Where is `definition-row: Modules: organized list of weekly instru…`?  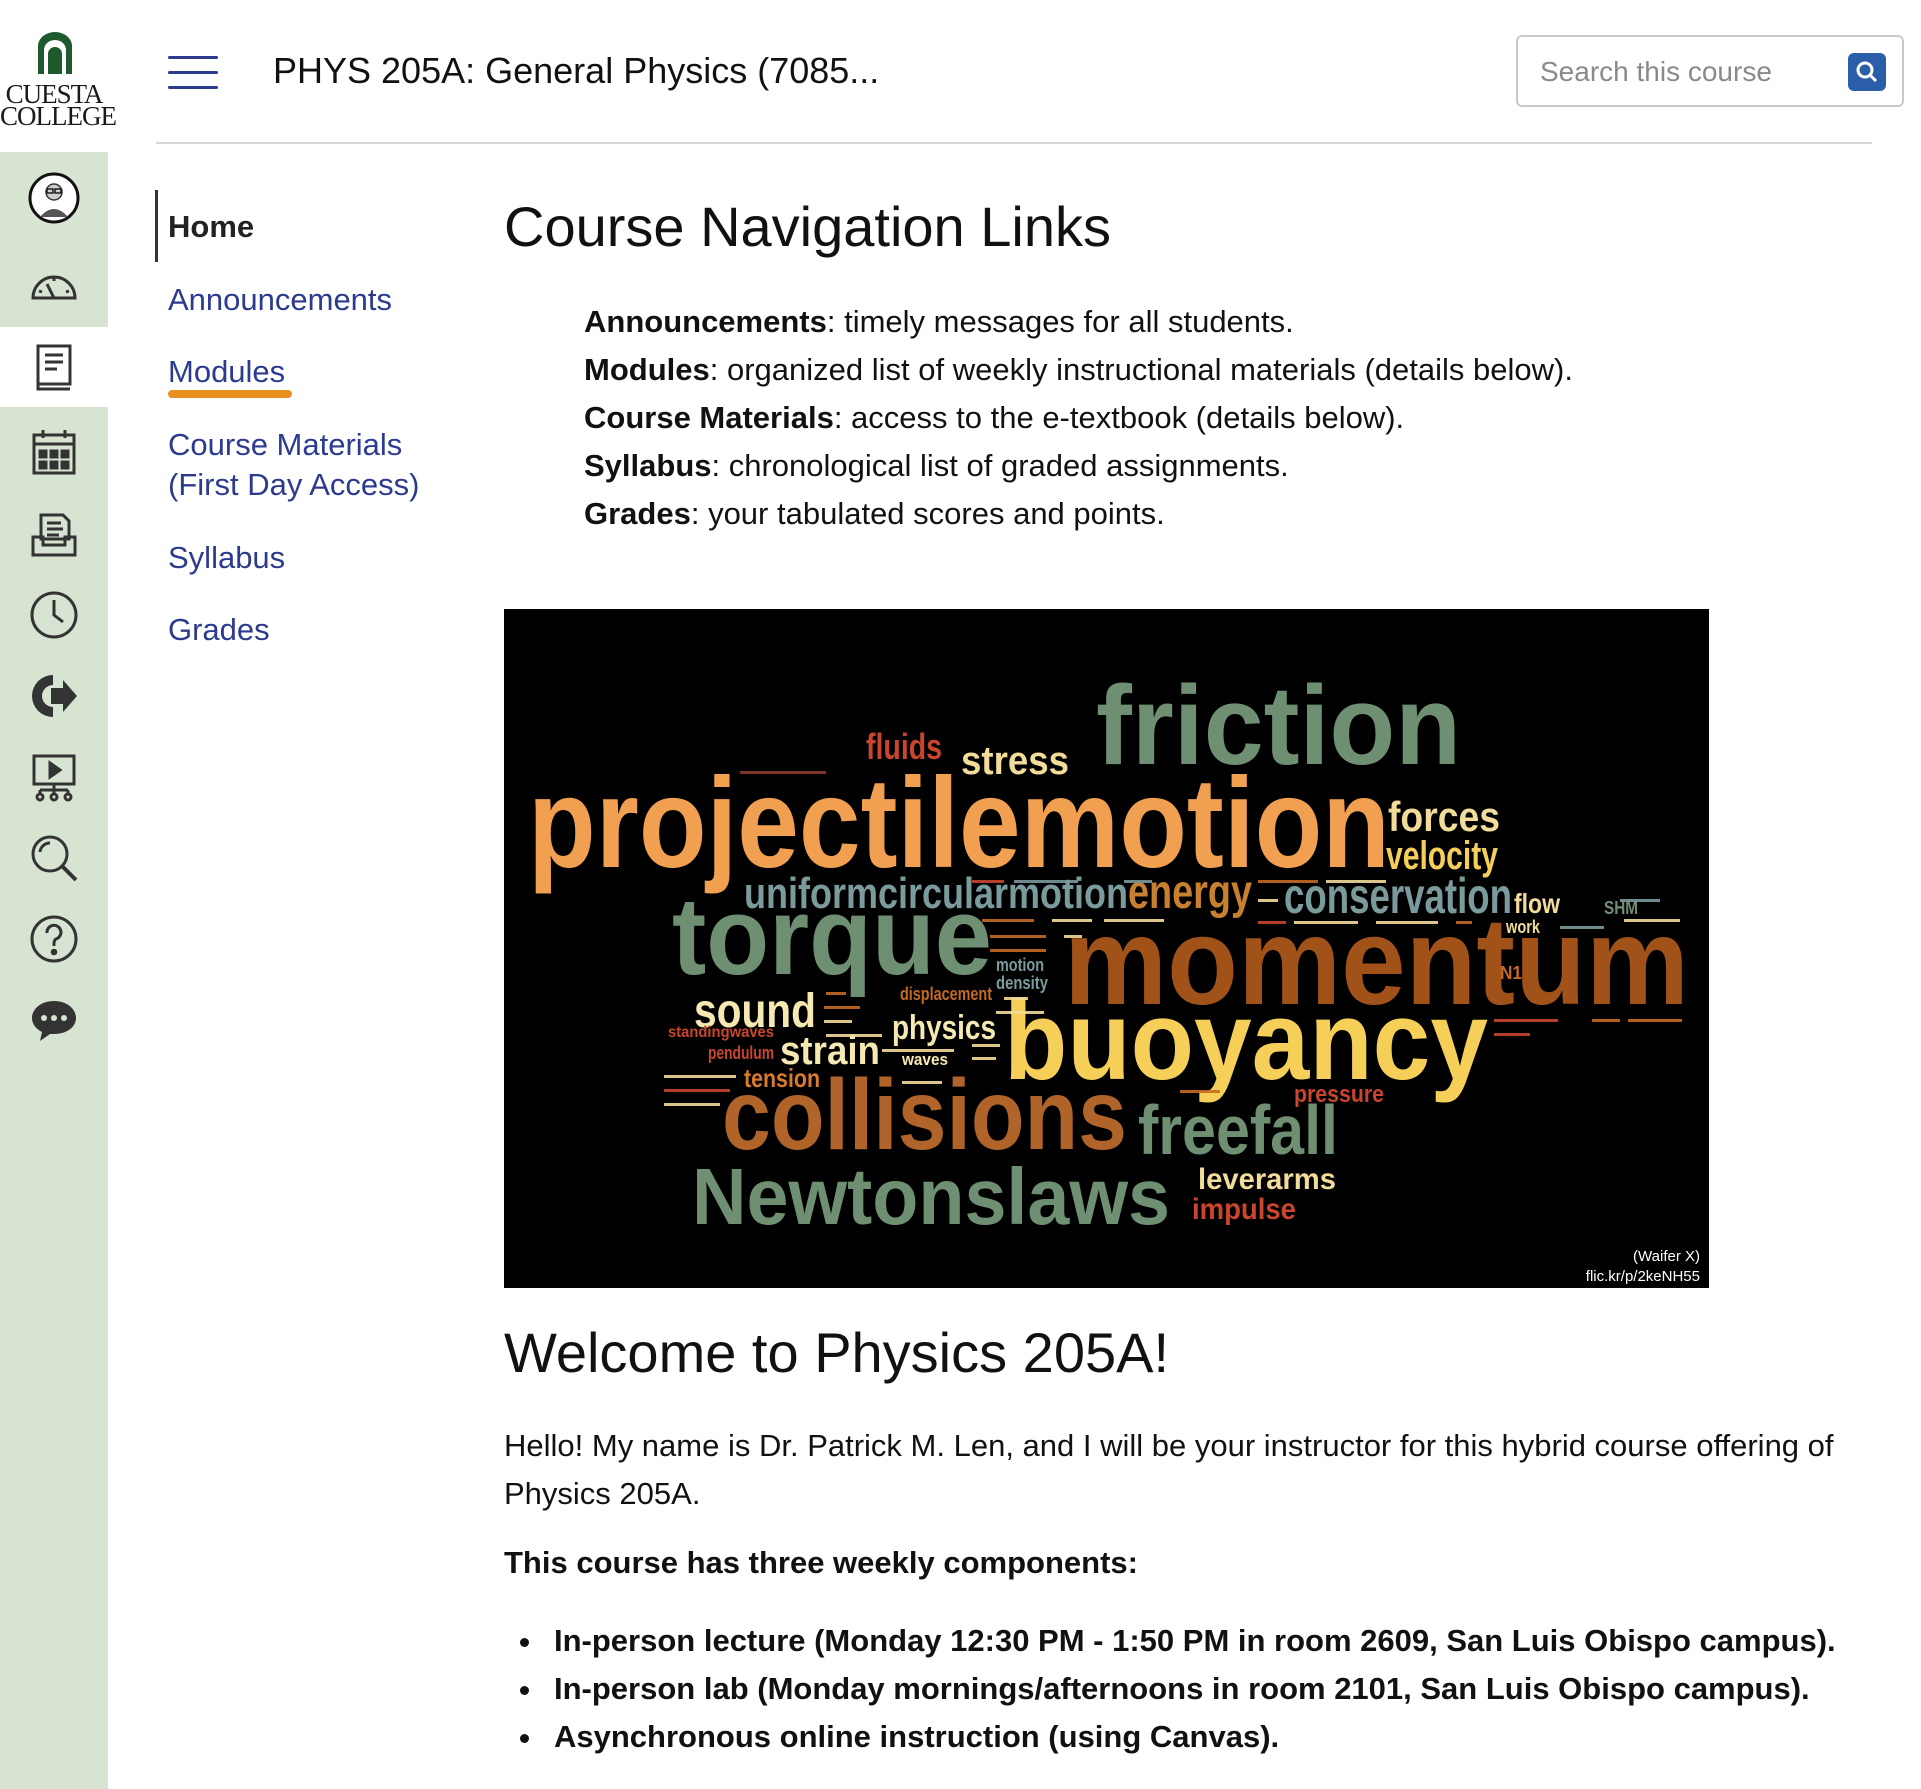
definition-row: Modules: organized list of weekly instru… is located at coordinates (1078, 370).